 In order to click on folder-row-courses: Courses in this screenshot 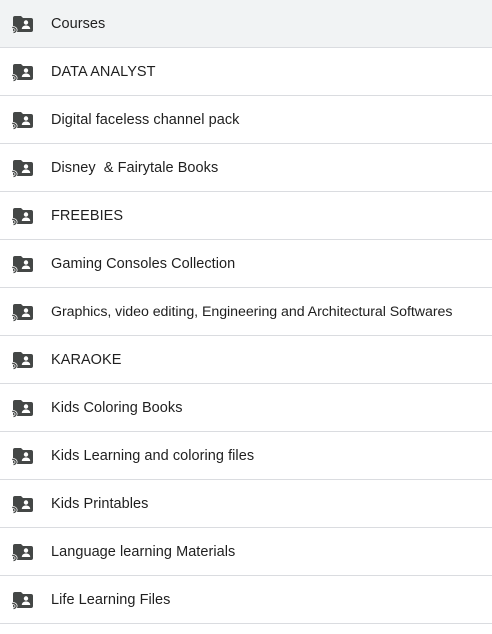, I will do `click(246, 24)`.